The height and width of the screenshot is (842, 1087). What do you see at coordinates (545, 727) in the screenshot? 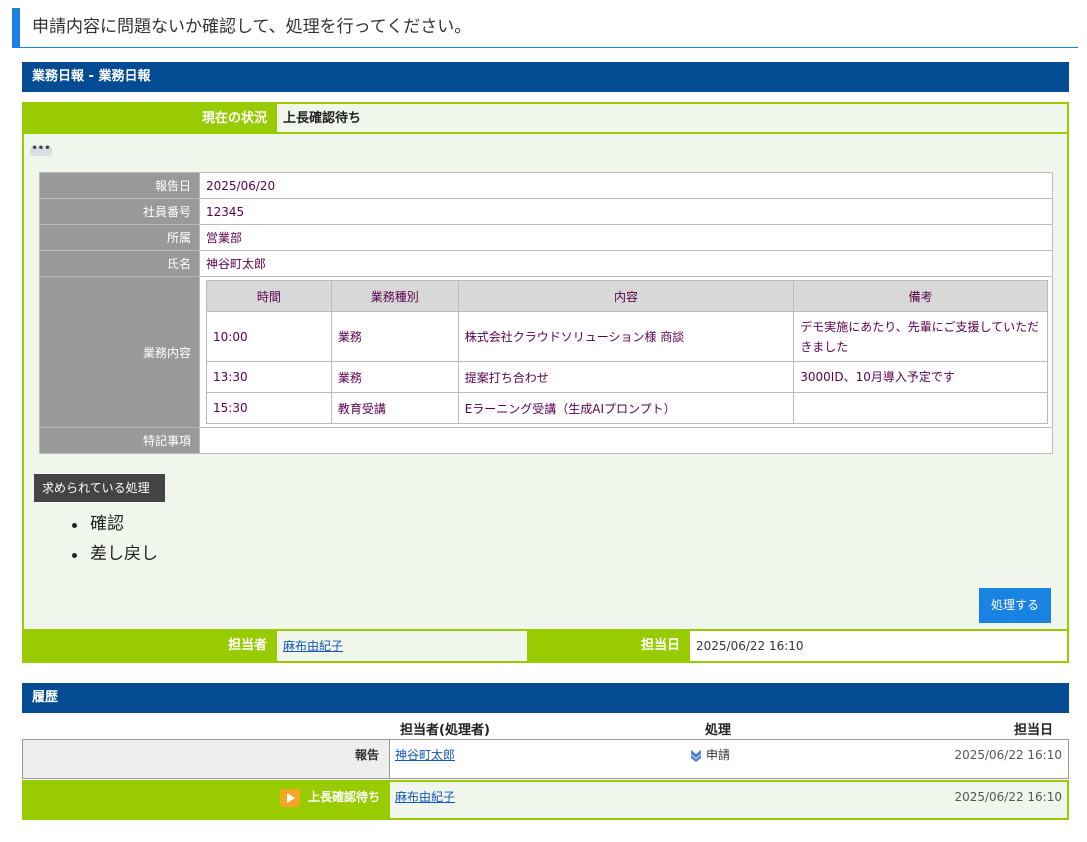
I see `history-header: 担当者(処理者) 処理 担当日` at bounding box center [545, 727].